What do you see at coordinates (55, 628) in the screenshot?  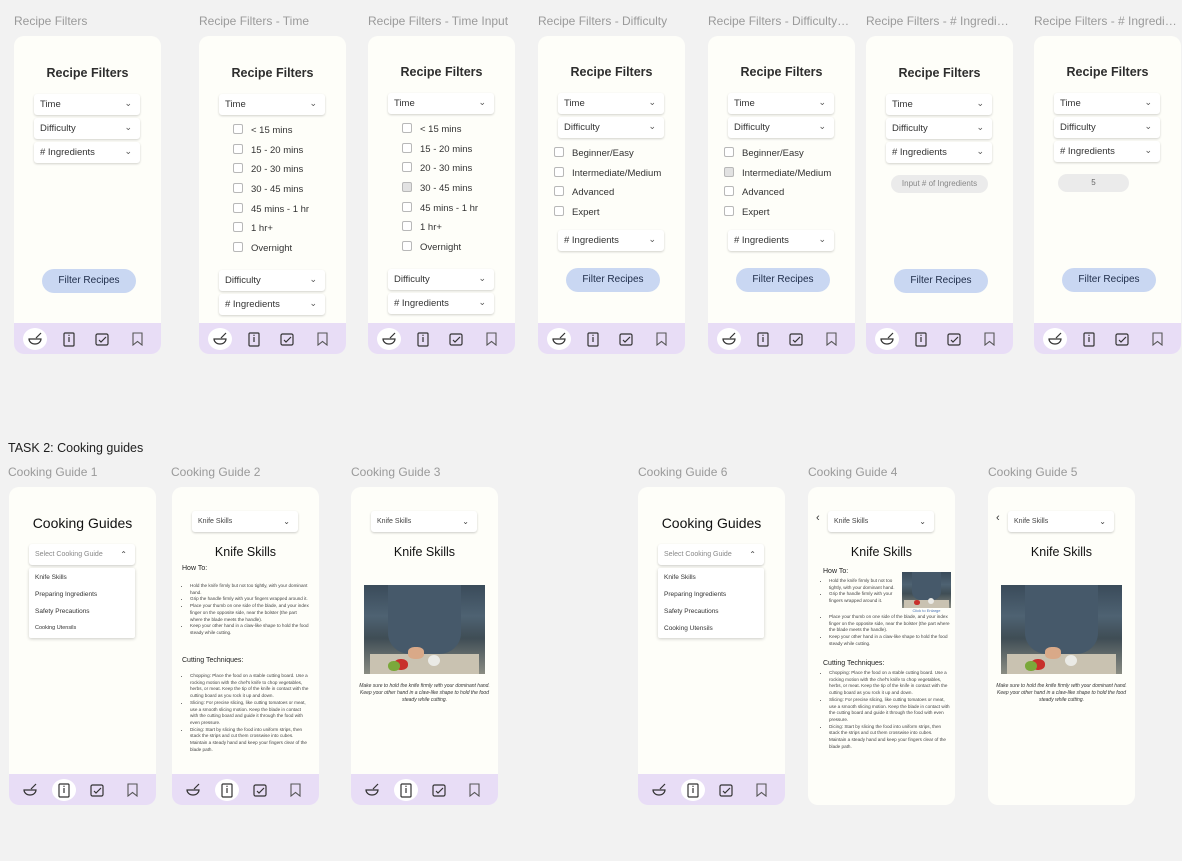 I see `menu-item: Cooking Utensils` at bounding box center [55, 628].